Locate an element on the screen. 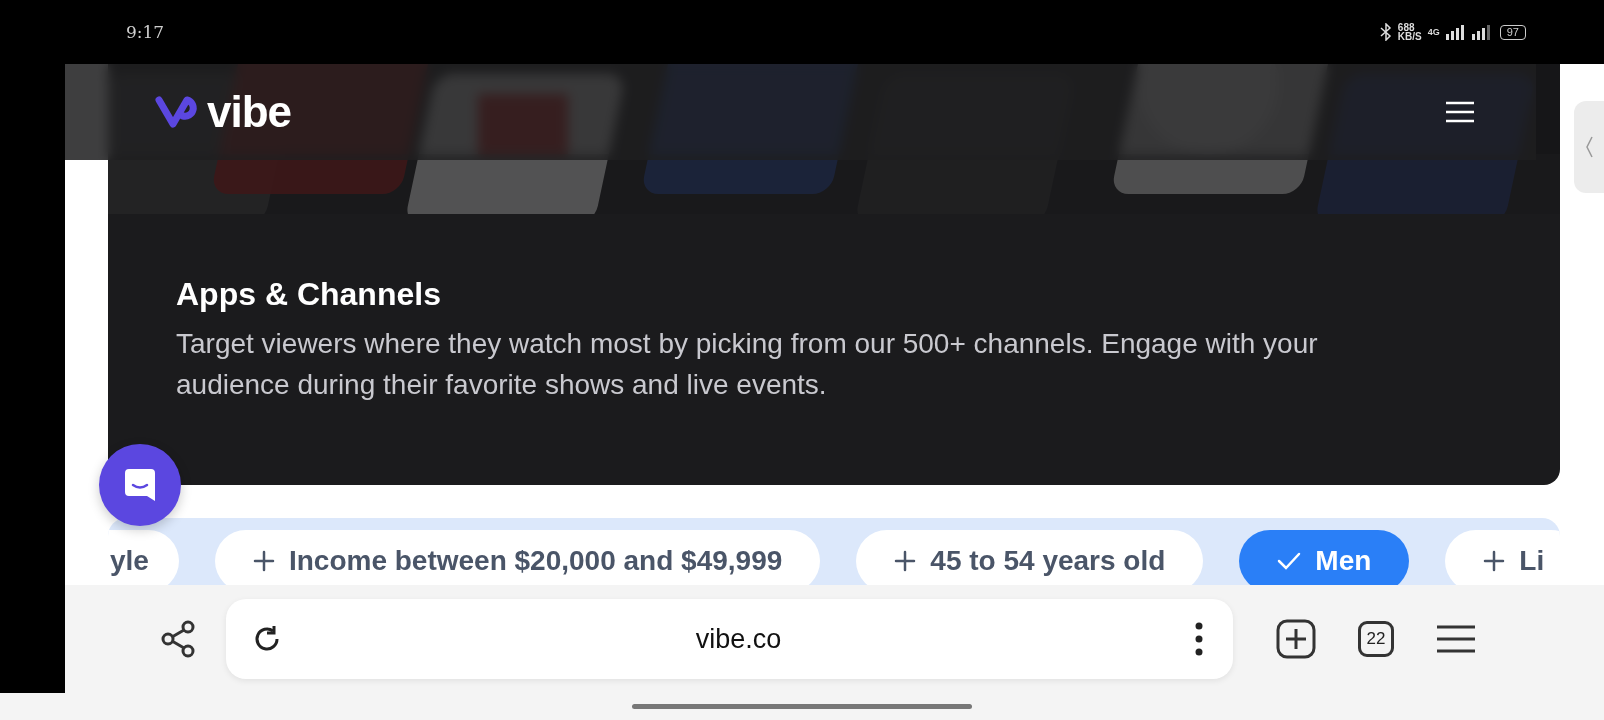 The image size is (1604, 720). side-panel-handle is located at coordinates (1589, 147).